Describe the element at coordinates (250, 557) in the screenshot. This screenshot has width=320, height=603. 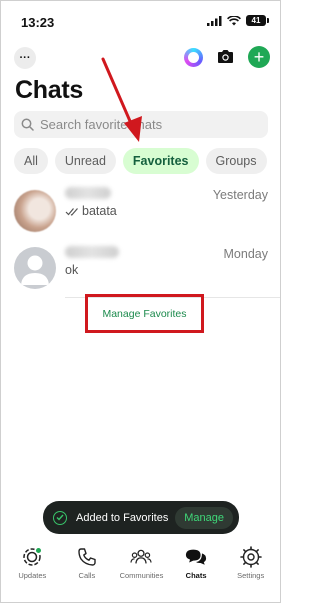
I see `gear-icon` at that location.